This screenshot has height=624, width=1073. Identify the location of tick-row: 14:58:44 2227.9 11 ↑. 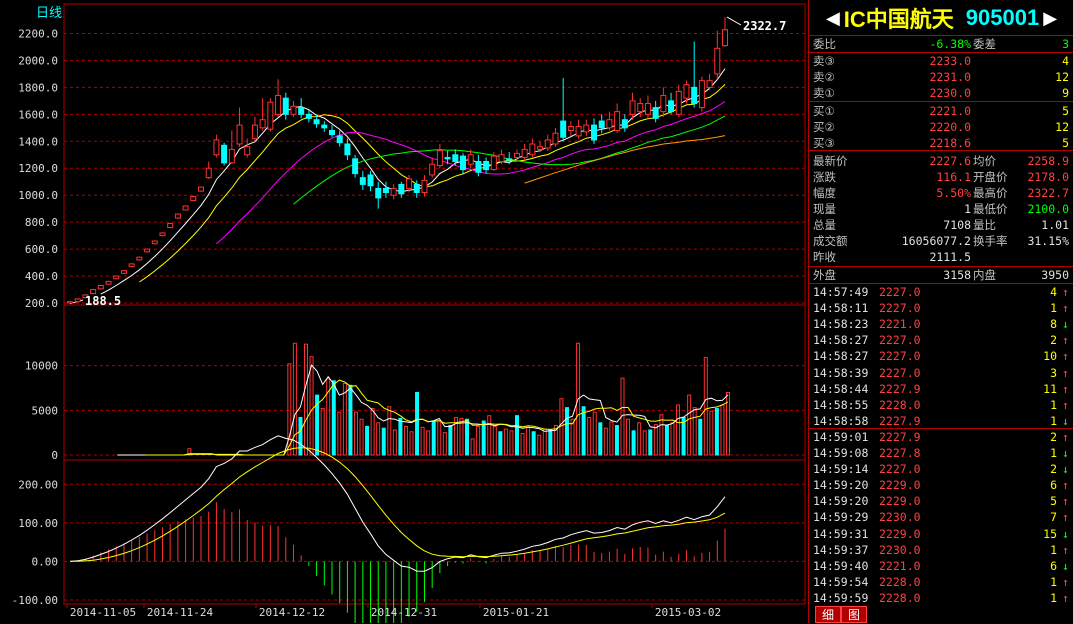
(941, 389).